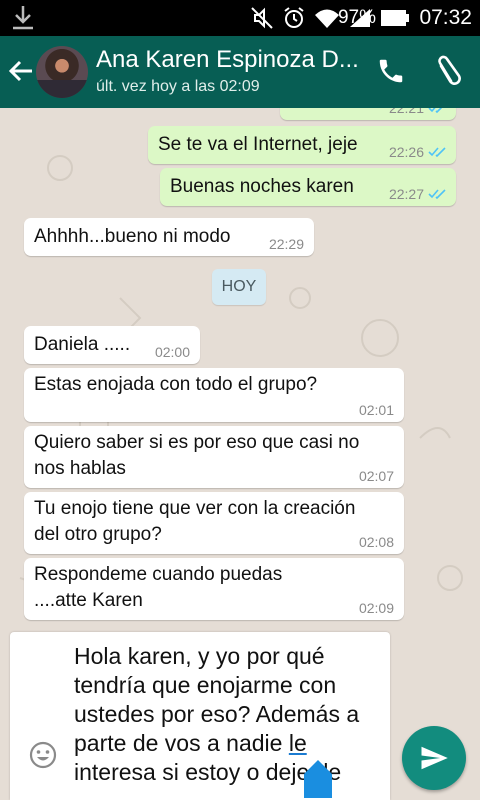 The image size is (480, 800). Describe the element at coordinates (21, 71) in the screenshot. I see `back-arrow-icon` at that location.